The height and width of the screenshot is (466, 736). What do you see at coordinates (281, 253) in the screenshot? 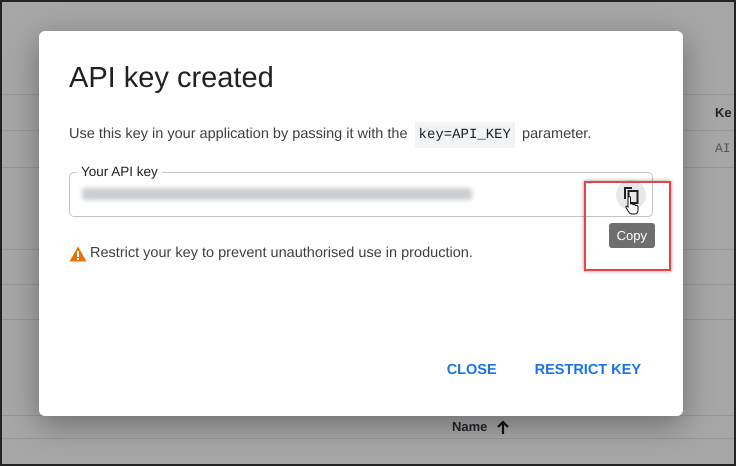
I see `warning-text: Restrict your key to prevent unauthorised use in production.` at bounding box center [281, 253].